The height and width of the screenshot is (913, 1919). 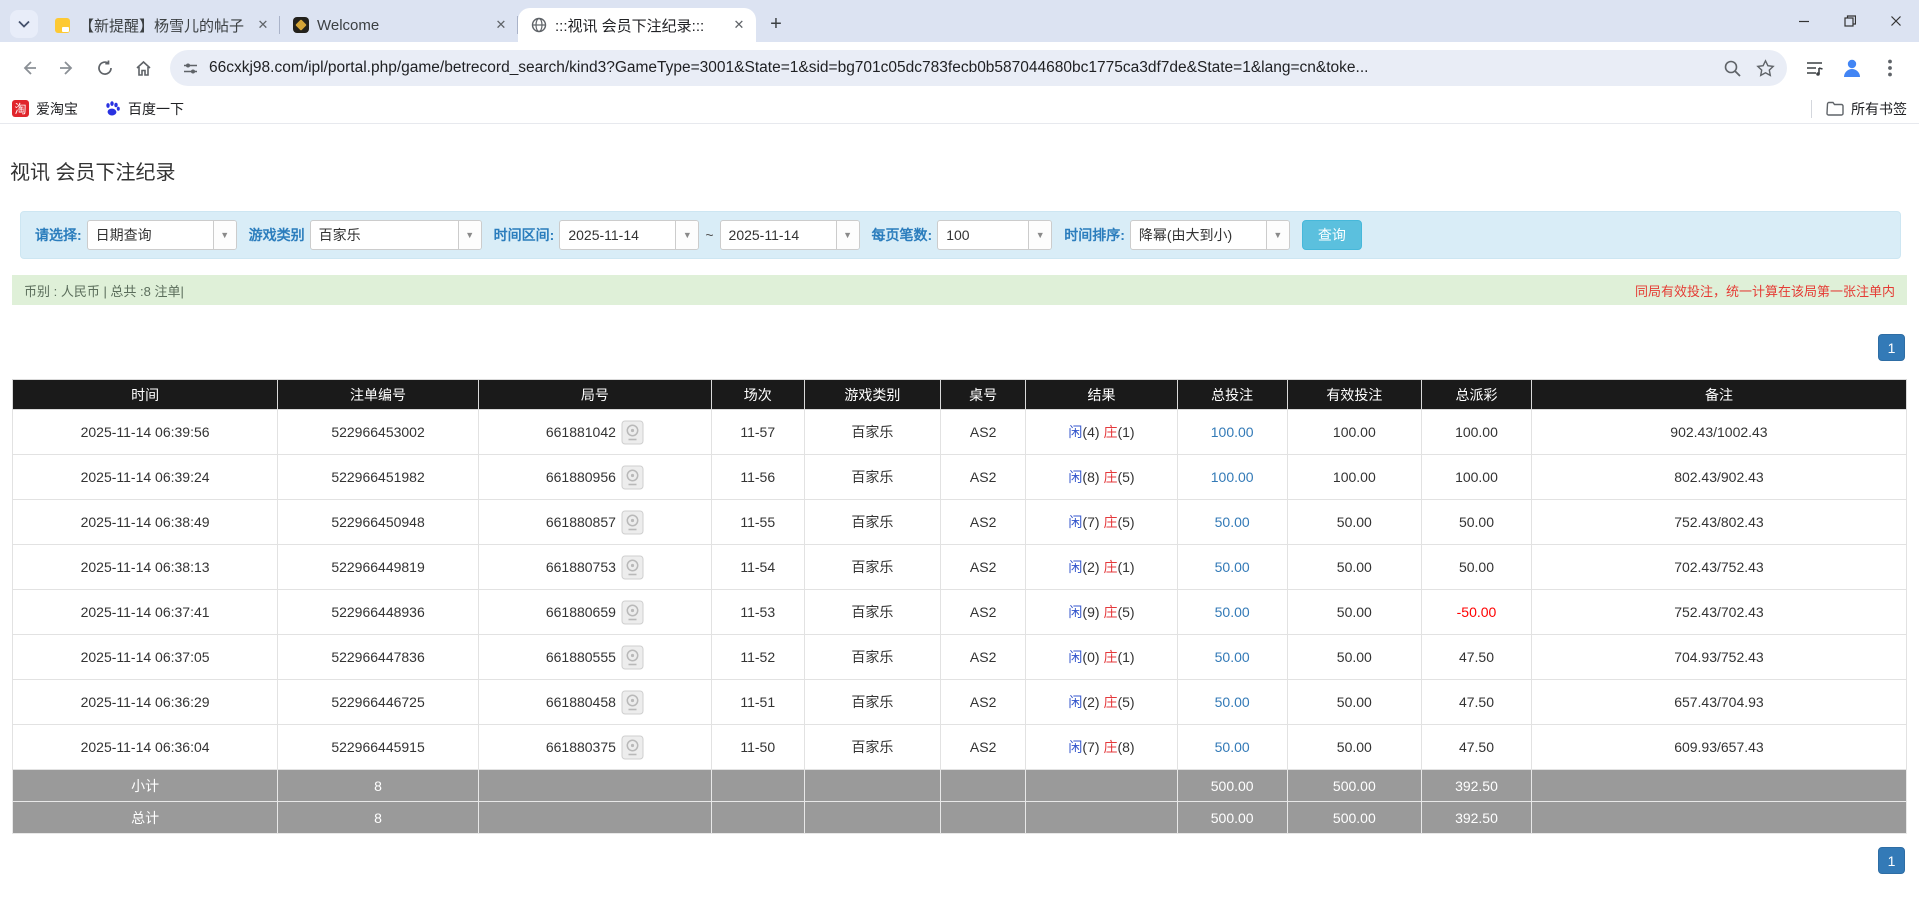 What do you see at coordinates (1765, 68) in the screenshot?
I see `bookmark-star-icon` at bounding box center [1765, 68].